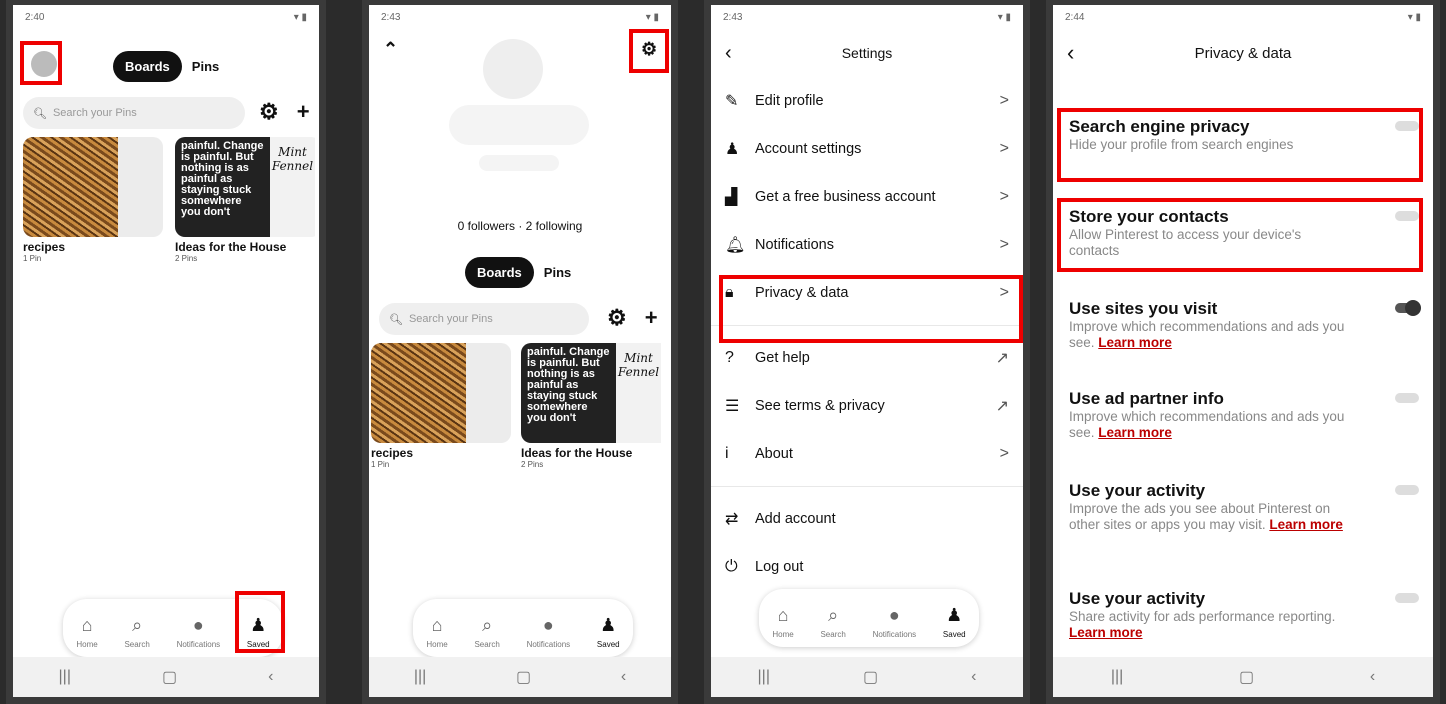 This screenshot has height=704, width=1446. Describe the element at coordinates (520, 17) in the screenshot. I see `status-bar: 2:43 ▾ ▮` at that location.